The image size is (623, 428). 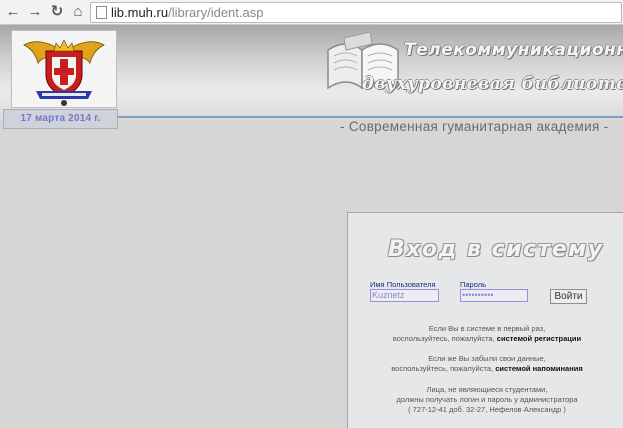 I want to click on home-icon: ⌂, so click(x=78, y=12).